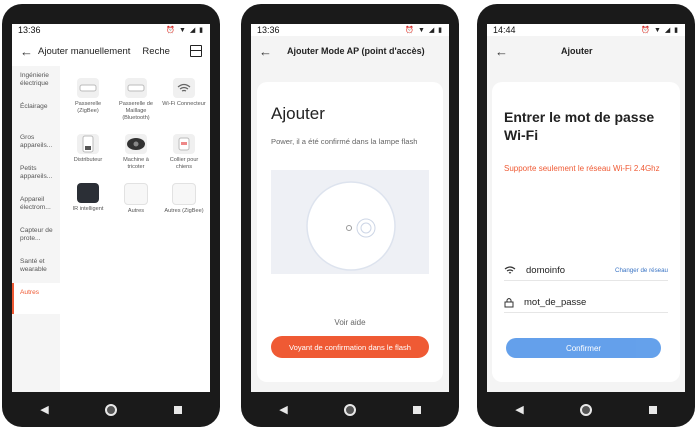 The width and height of the screenshot is (700, 431). Describe the element at coordinates (88, 107) in the screenshot. I see `device-label: Passerelle (ZigBee)` at that location.